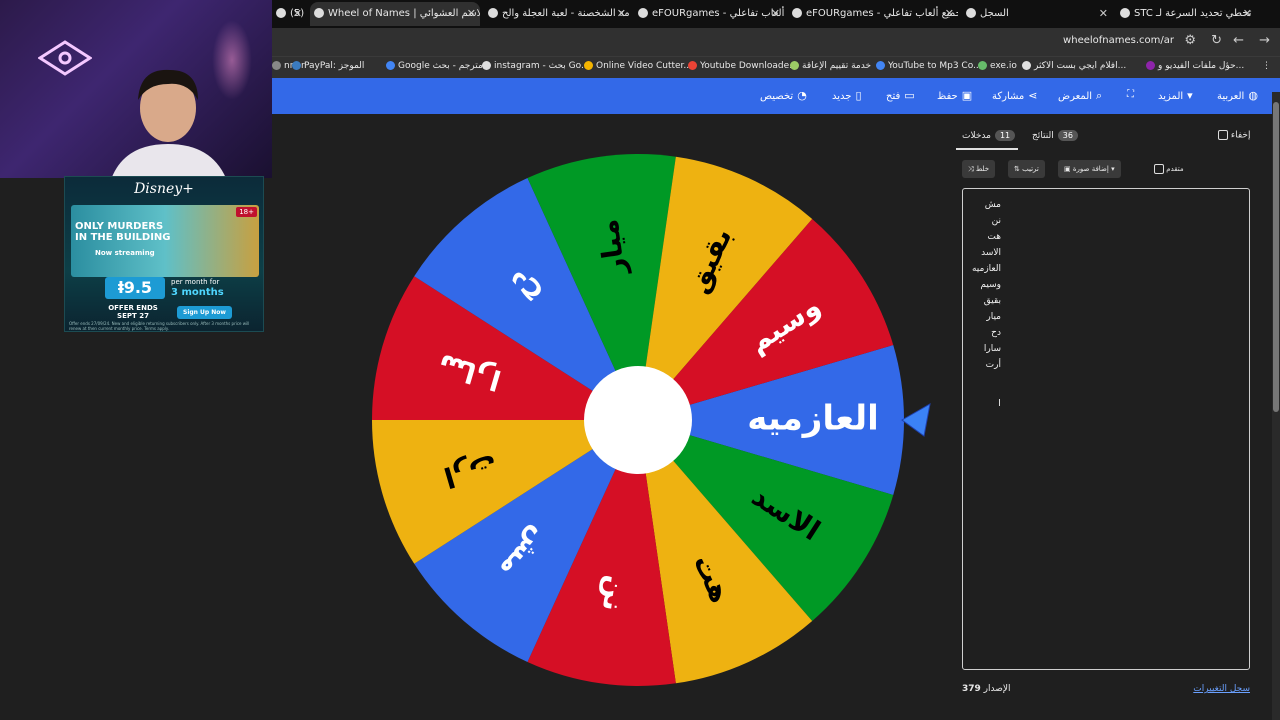  What do you see at coordinates (289, 14) in the screenshot?
I see `browser-tab: (5) ✕` at bounding box center [289, 14].